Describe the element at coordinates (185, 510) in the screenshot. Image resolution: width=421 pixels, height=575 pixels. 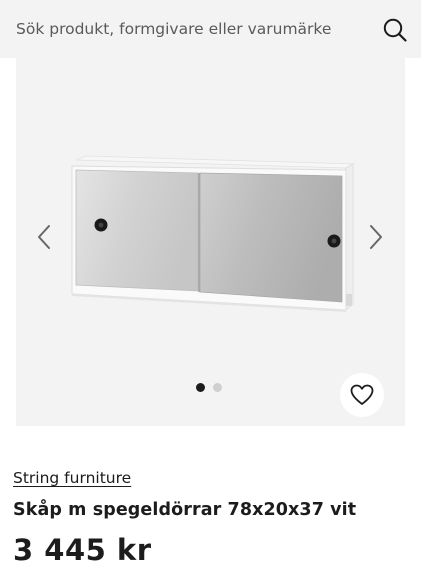
I see `product-title: Skåp m spegeldörrar 78x20x37 vit` at that location.